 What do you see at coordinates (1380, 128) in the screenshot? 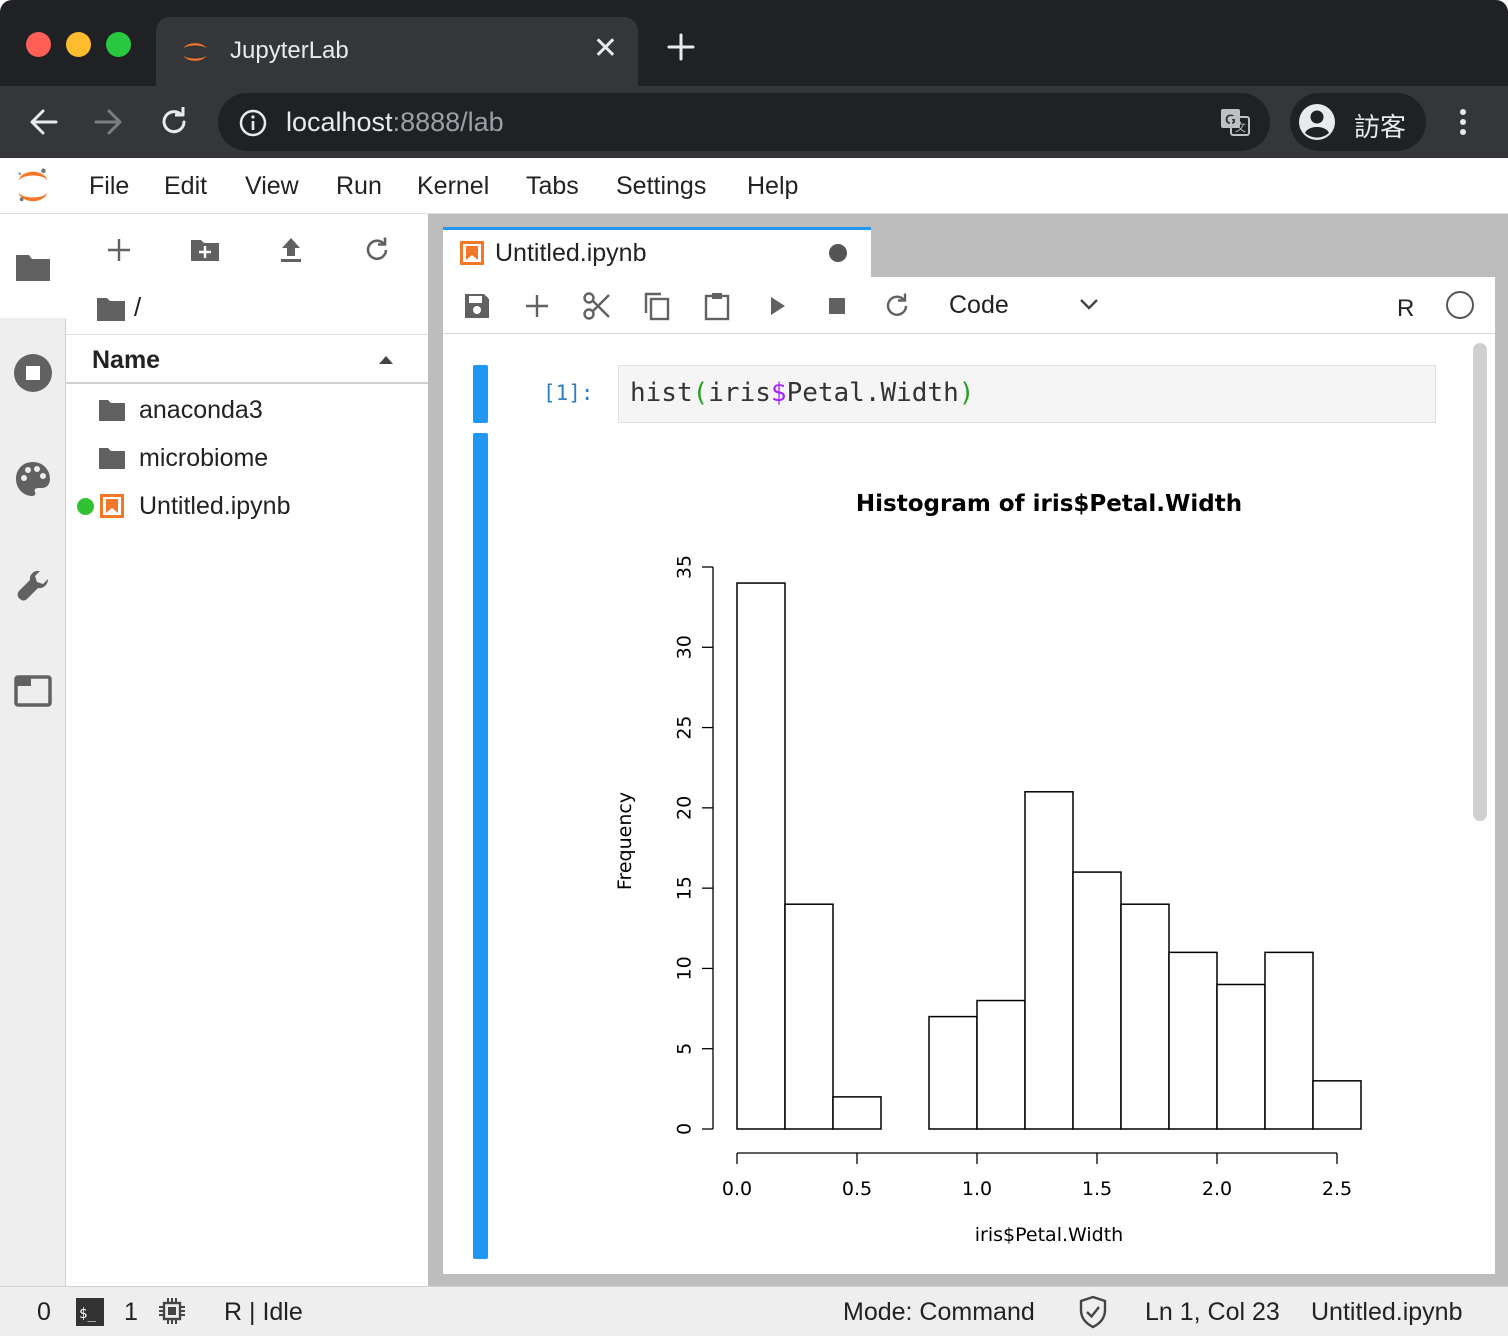
I see `profile-name: 訪客` at bounding box center [1380, 128].